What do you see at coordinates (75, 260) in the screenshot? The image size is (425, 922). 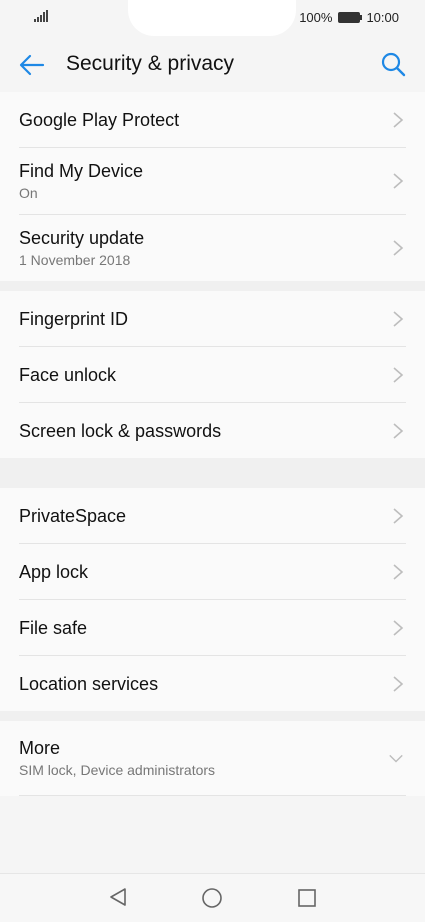 I see `item-sub: 1 November 2018` at bounding box center [75, 260].